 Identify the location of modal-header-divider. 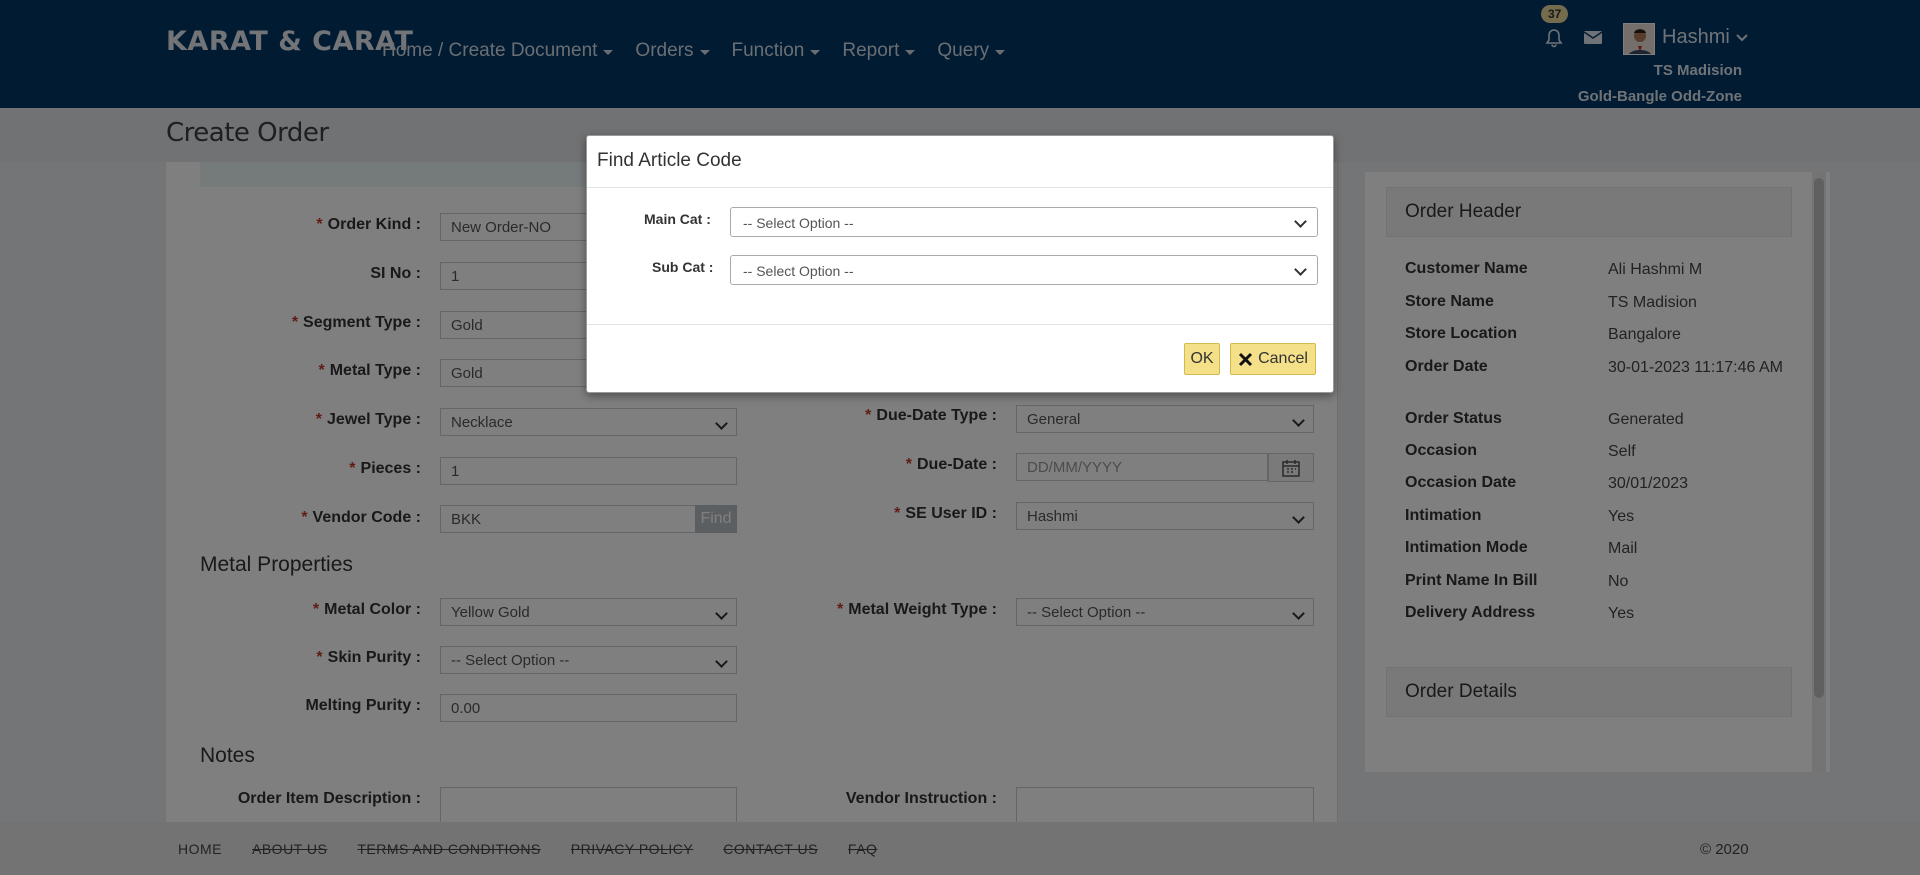
(960, 187).